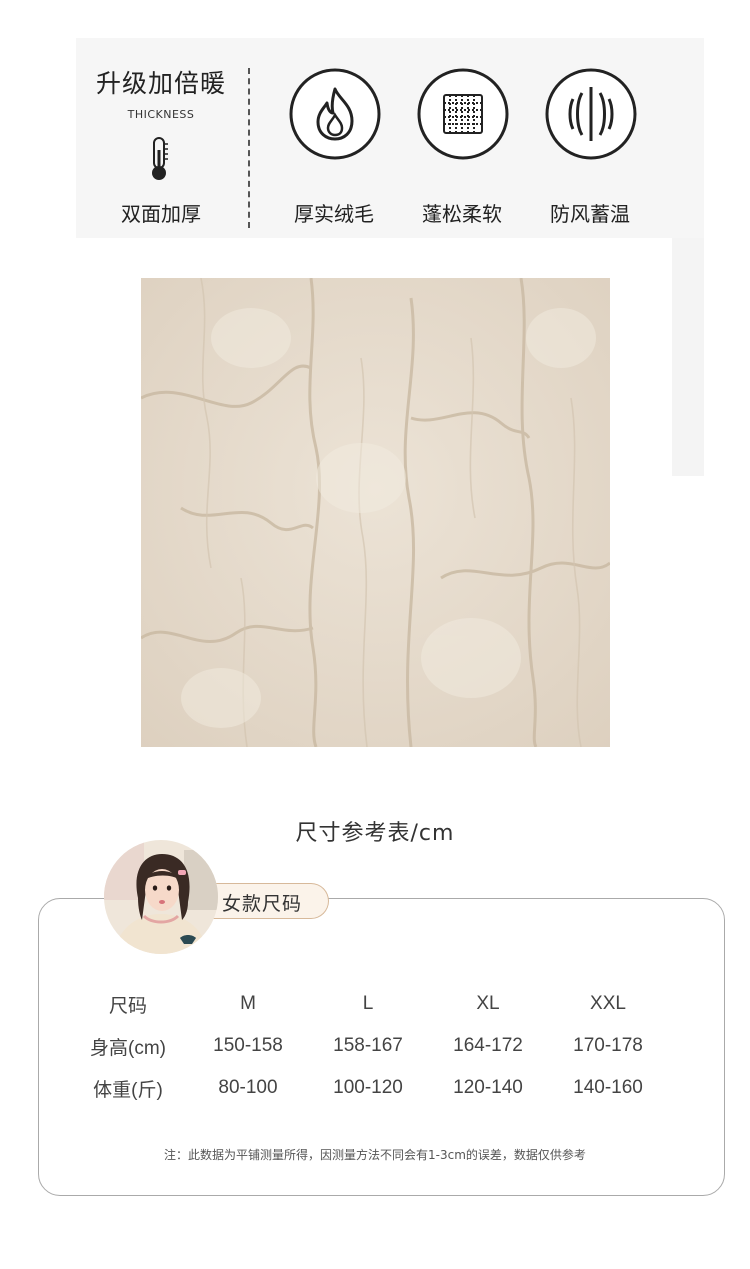 This screenshot has height=1269, width=750. I want to click on windproof-icon, so click(591, 114).